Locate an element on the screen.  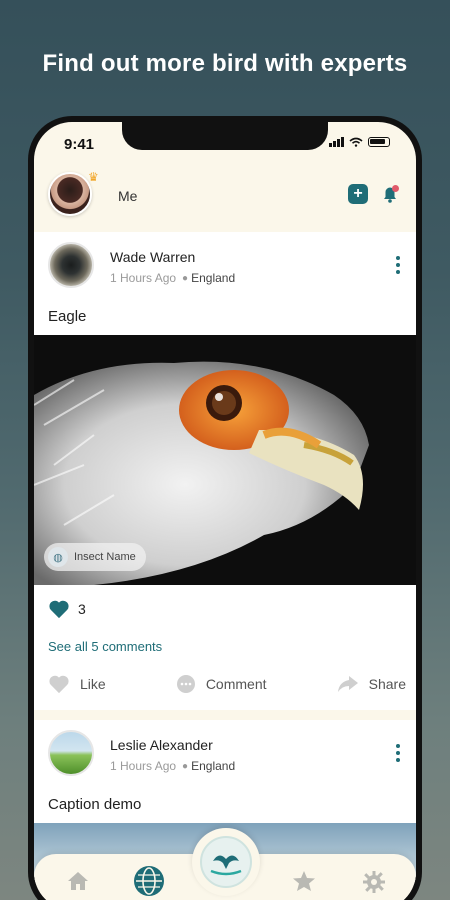
me-label: Me is located at coordinates (128, 196).